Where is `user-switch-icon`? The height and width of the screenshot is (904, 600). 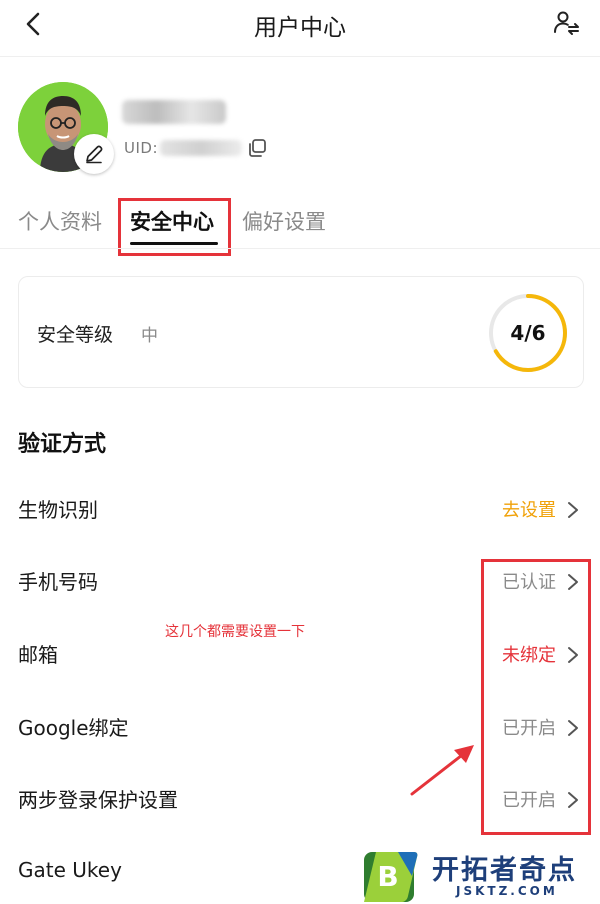 user-switch-icon is located at coordinates (566, 23).